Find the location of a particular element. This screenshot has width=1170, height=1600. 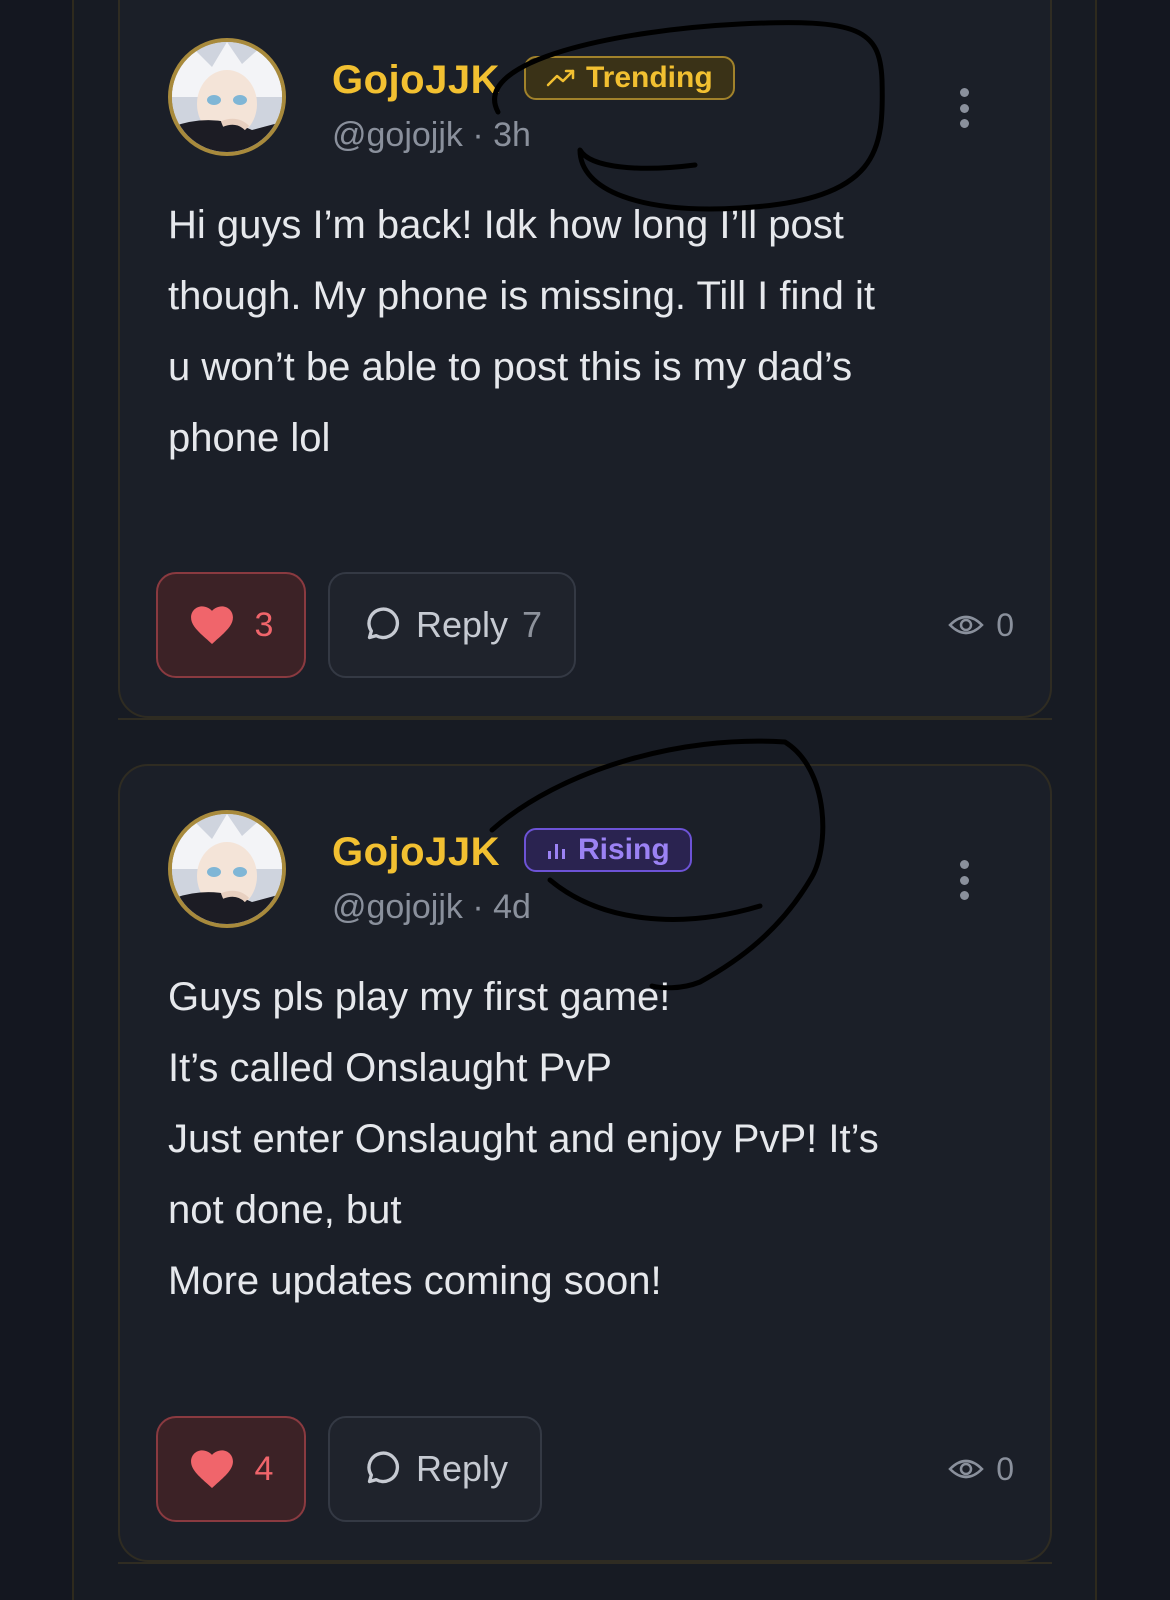

reply-button: Reply is located at coordinates (435, 1469).